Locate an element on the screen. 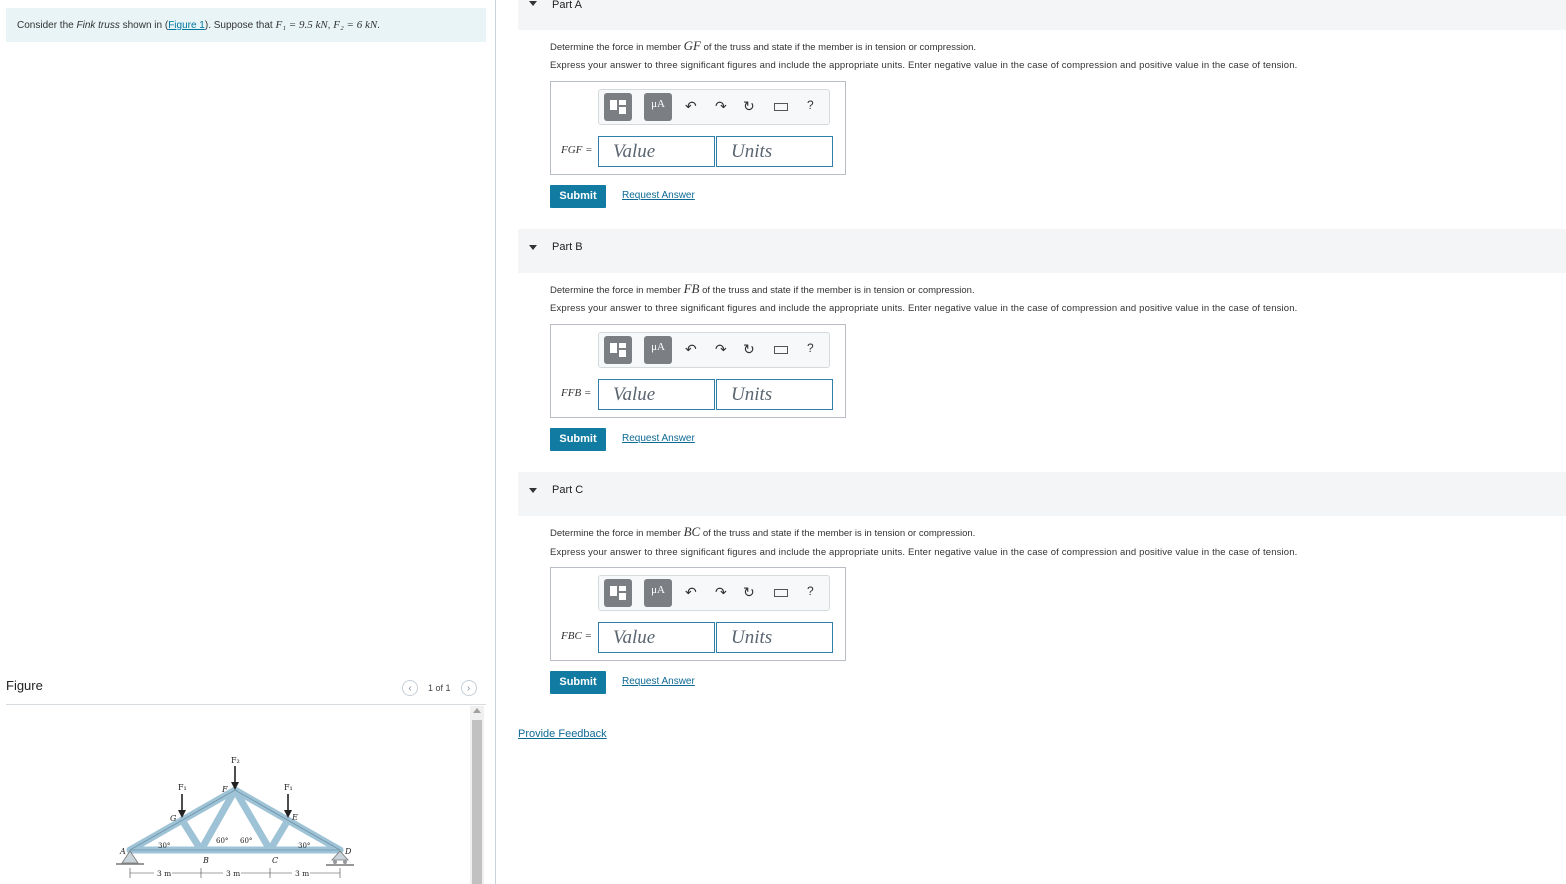  label-f: F is located at coordinates (224, 789).